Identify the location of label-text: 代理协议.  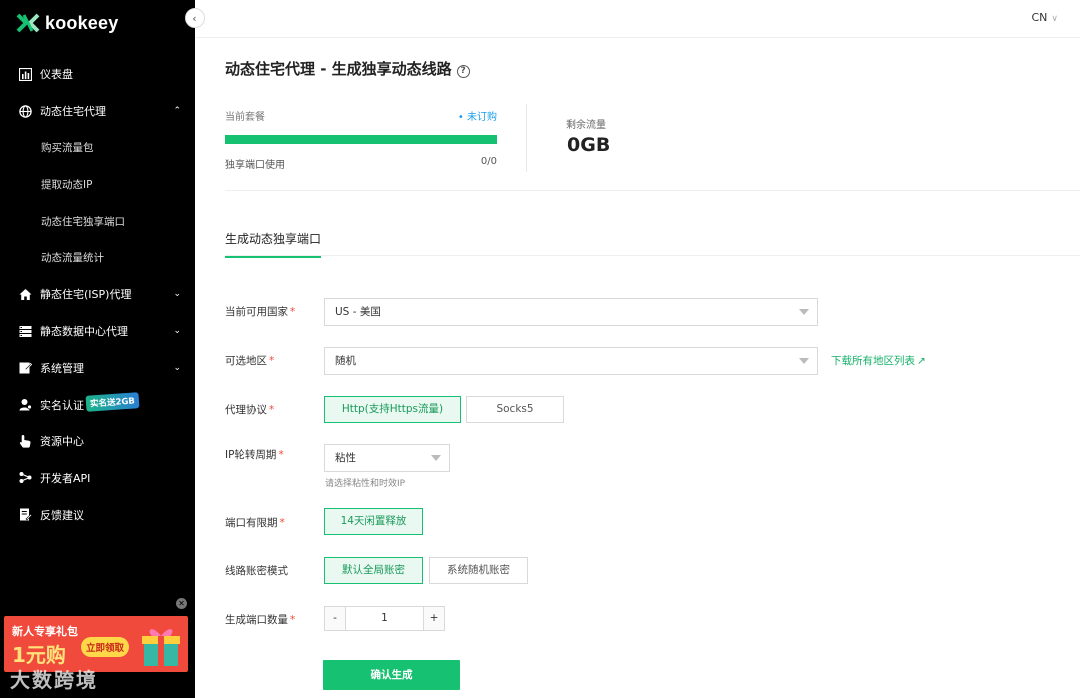
(246, 410).